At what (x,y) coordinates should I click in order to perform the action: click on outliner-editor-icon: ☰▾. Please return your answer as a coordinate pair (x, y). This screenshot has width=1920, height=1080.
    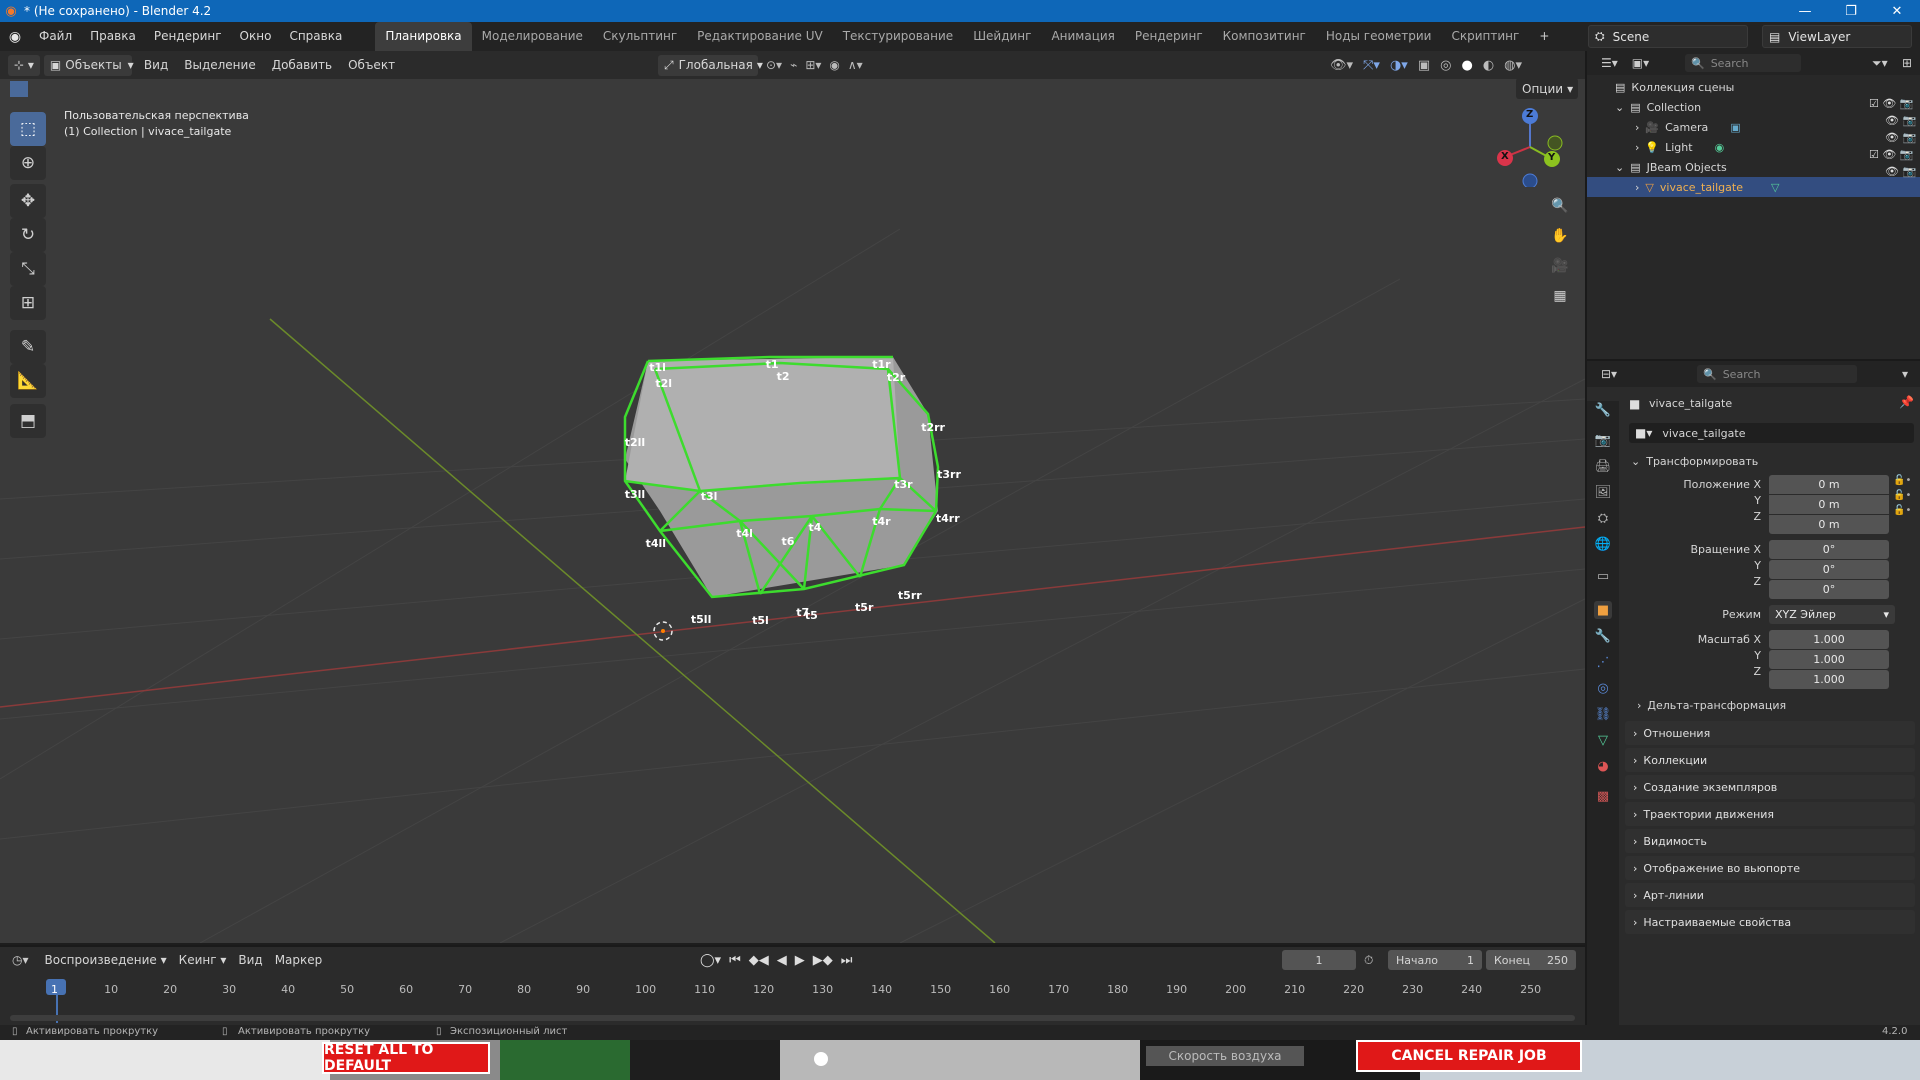
    Looking at the image, I should click on (1609, 63).